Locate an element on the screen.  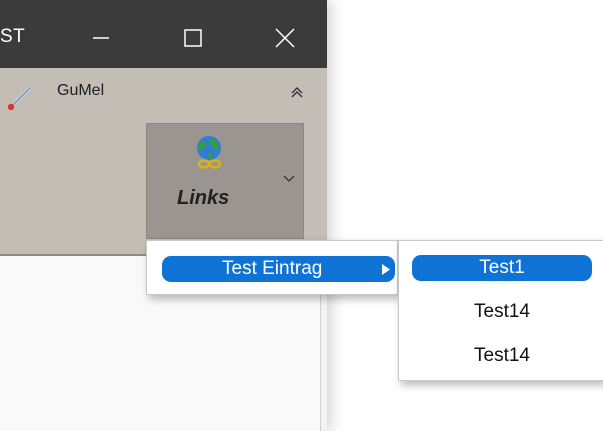
submenu-item-test1: Test1 is located at coordinates (502, 268).